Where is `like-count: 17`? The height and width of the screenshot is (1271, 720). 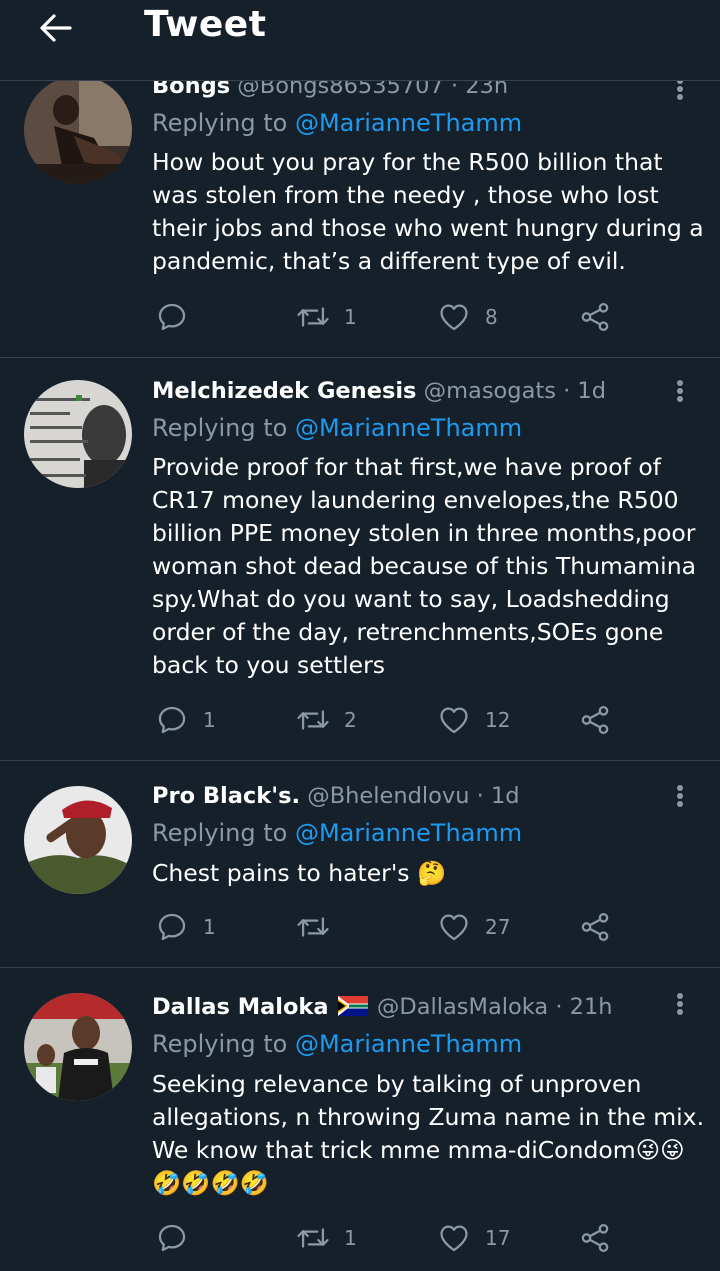 like-count: 17 is located at coordinates (498, 1238).